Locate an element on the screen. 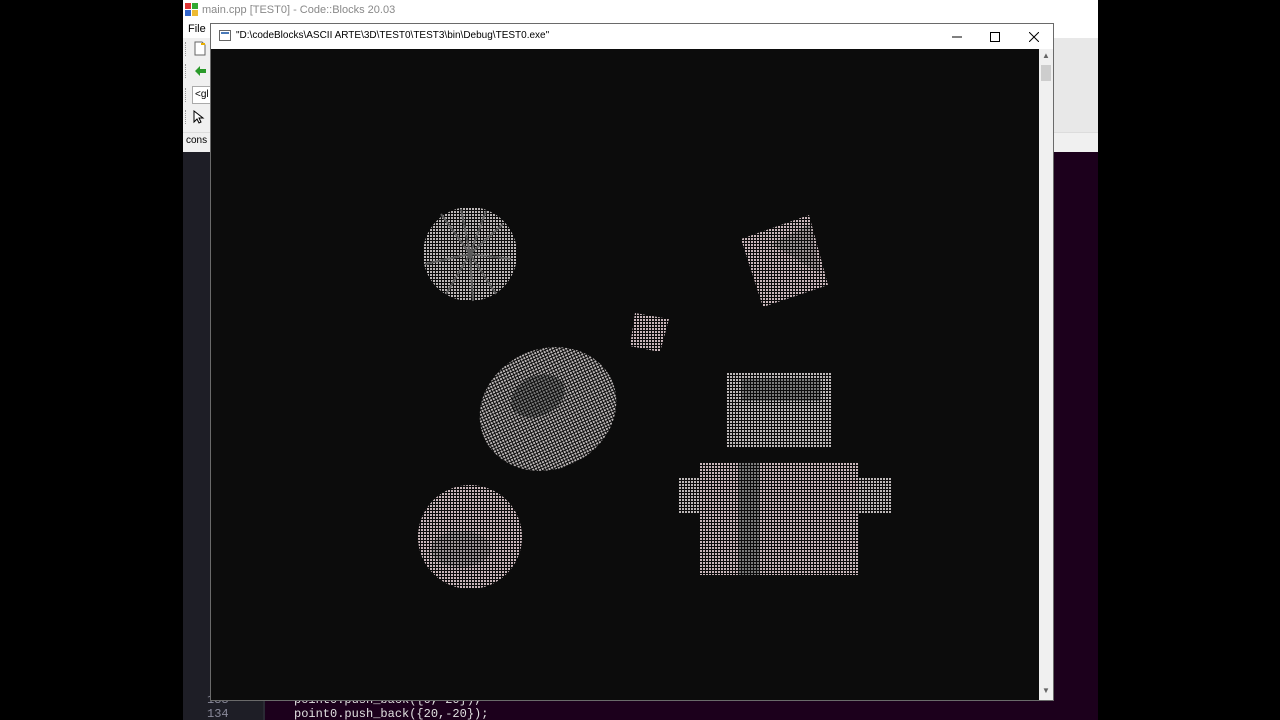  tab-main-cpp: cons is located at coordinates (196, 140).